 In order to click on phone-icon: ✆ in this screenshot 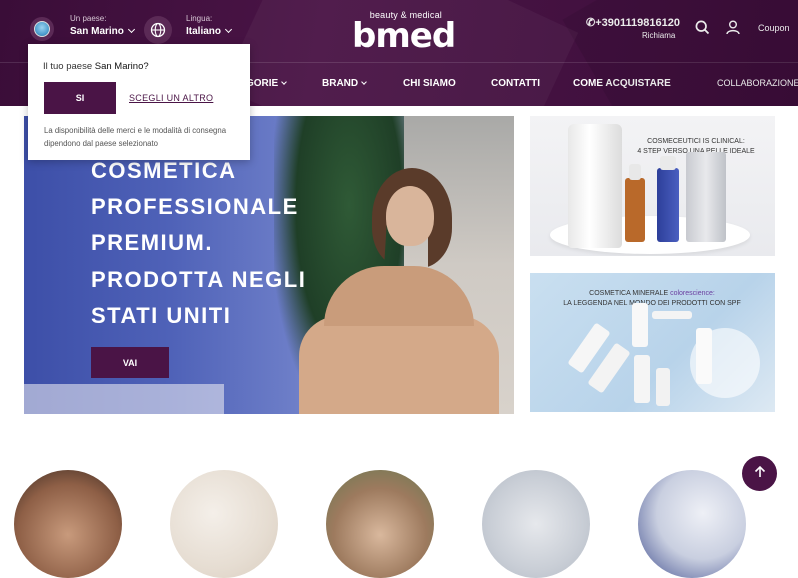, I will do `click(591, 23)`.